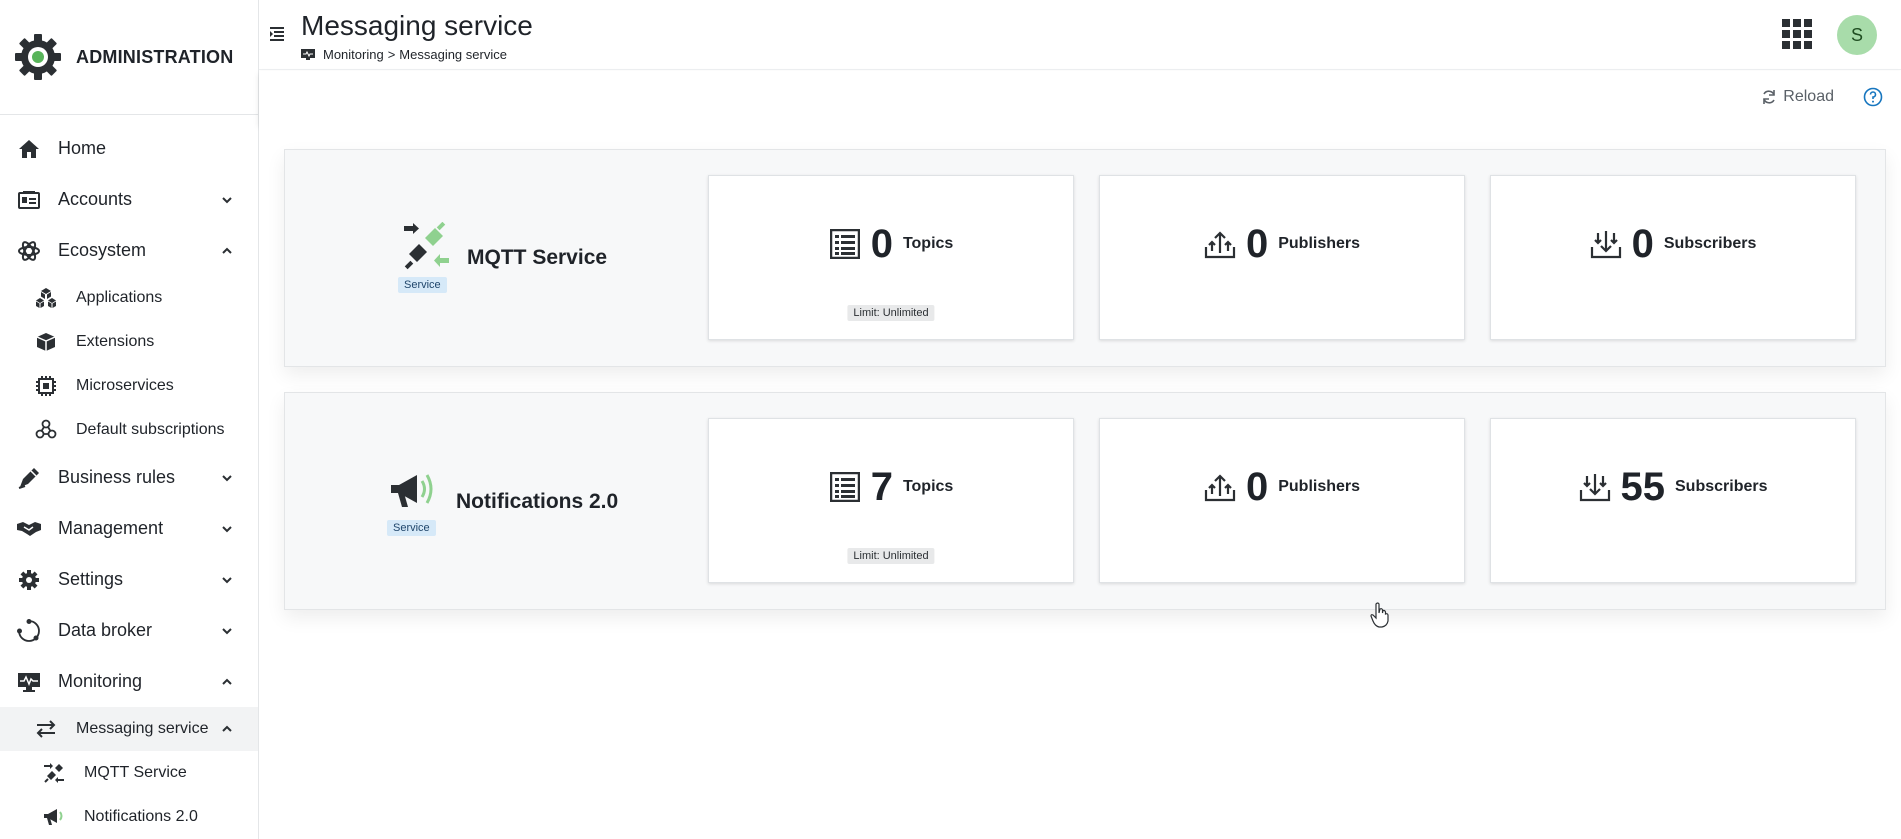 Image resolution: width=1901 pixels, height=839 pixels. I want to click on breadcrumb-current: Messaging service, so click(453, 54).